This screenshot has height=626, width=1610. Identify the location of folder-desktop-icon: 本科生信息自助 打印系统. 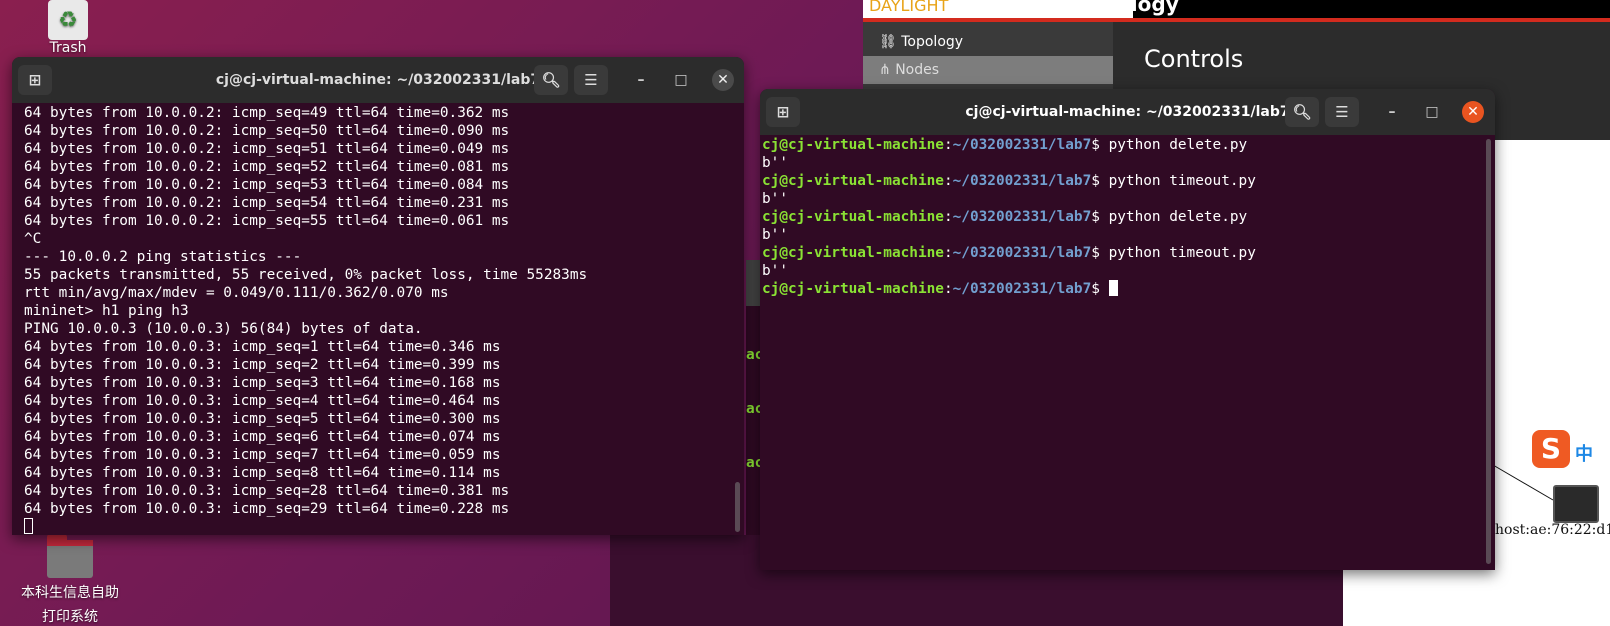
(70, 580).